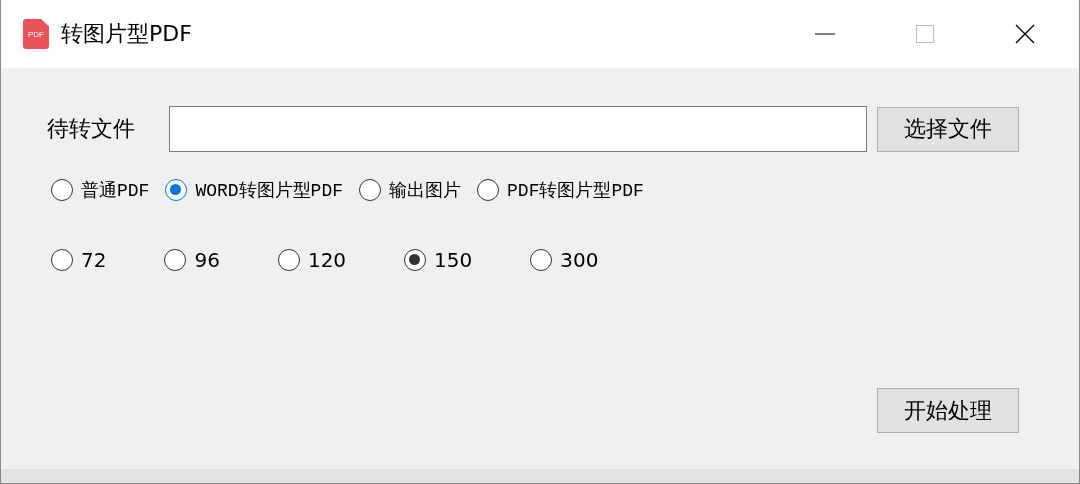 This screenshot has width=1080, height=484. What do you see at coordinates (269, 191) in the screenshot?
I see `radio-label: WORD转图片型PDF` at bounding box center [269, 191].